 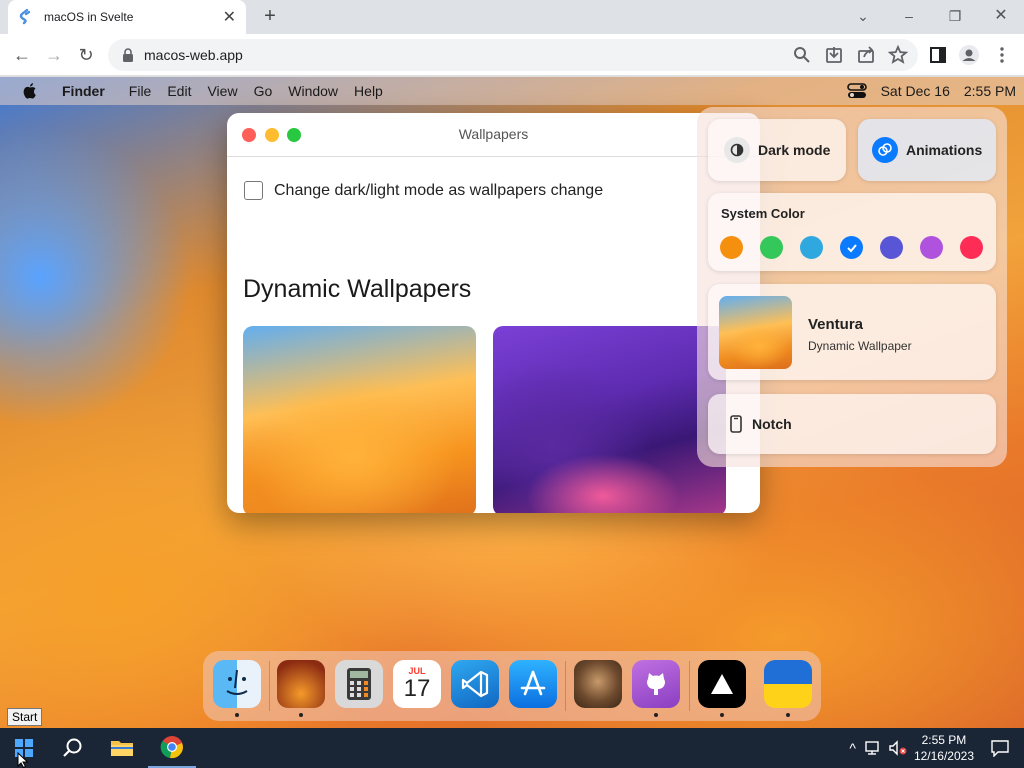 I want to click on wallpaper-type: Dynamic Wallpaper, so click(x=860, y=346).